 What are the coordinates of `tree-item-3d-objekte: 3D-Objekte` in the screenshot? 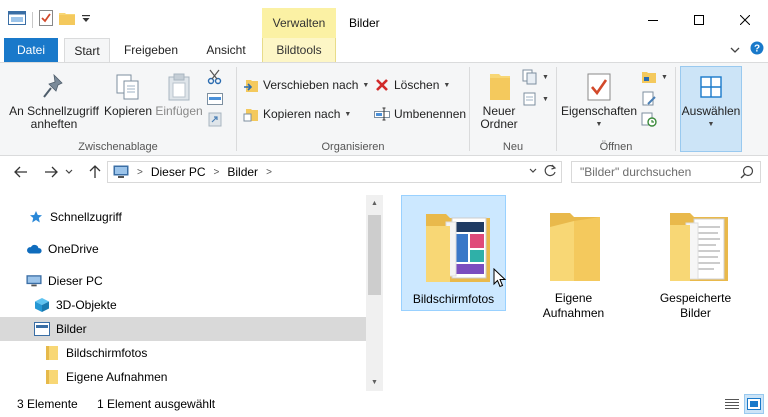 It's located at (183, 305).